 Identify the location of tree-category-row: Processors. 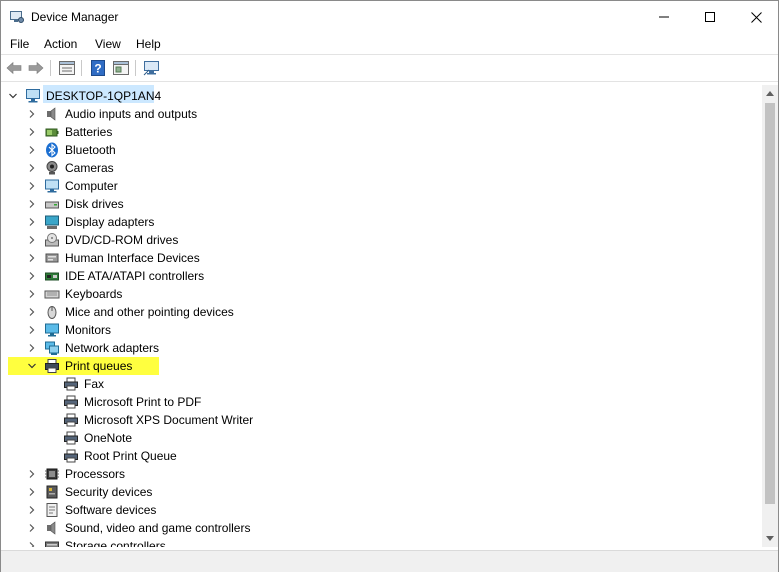
(381, 474).